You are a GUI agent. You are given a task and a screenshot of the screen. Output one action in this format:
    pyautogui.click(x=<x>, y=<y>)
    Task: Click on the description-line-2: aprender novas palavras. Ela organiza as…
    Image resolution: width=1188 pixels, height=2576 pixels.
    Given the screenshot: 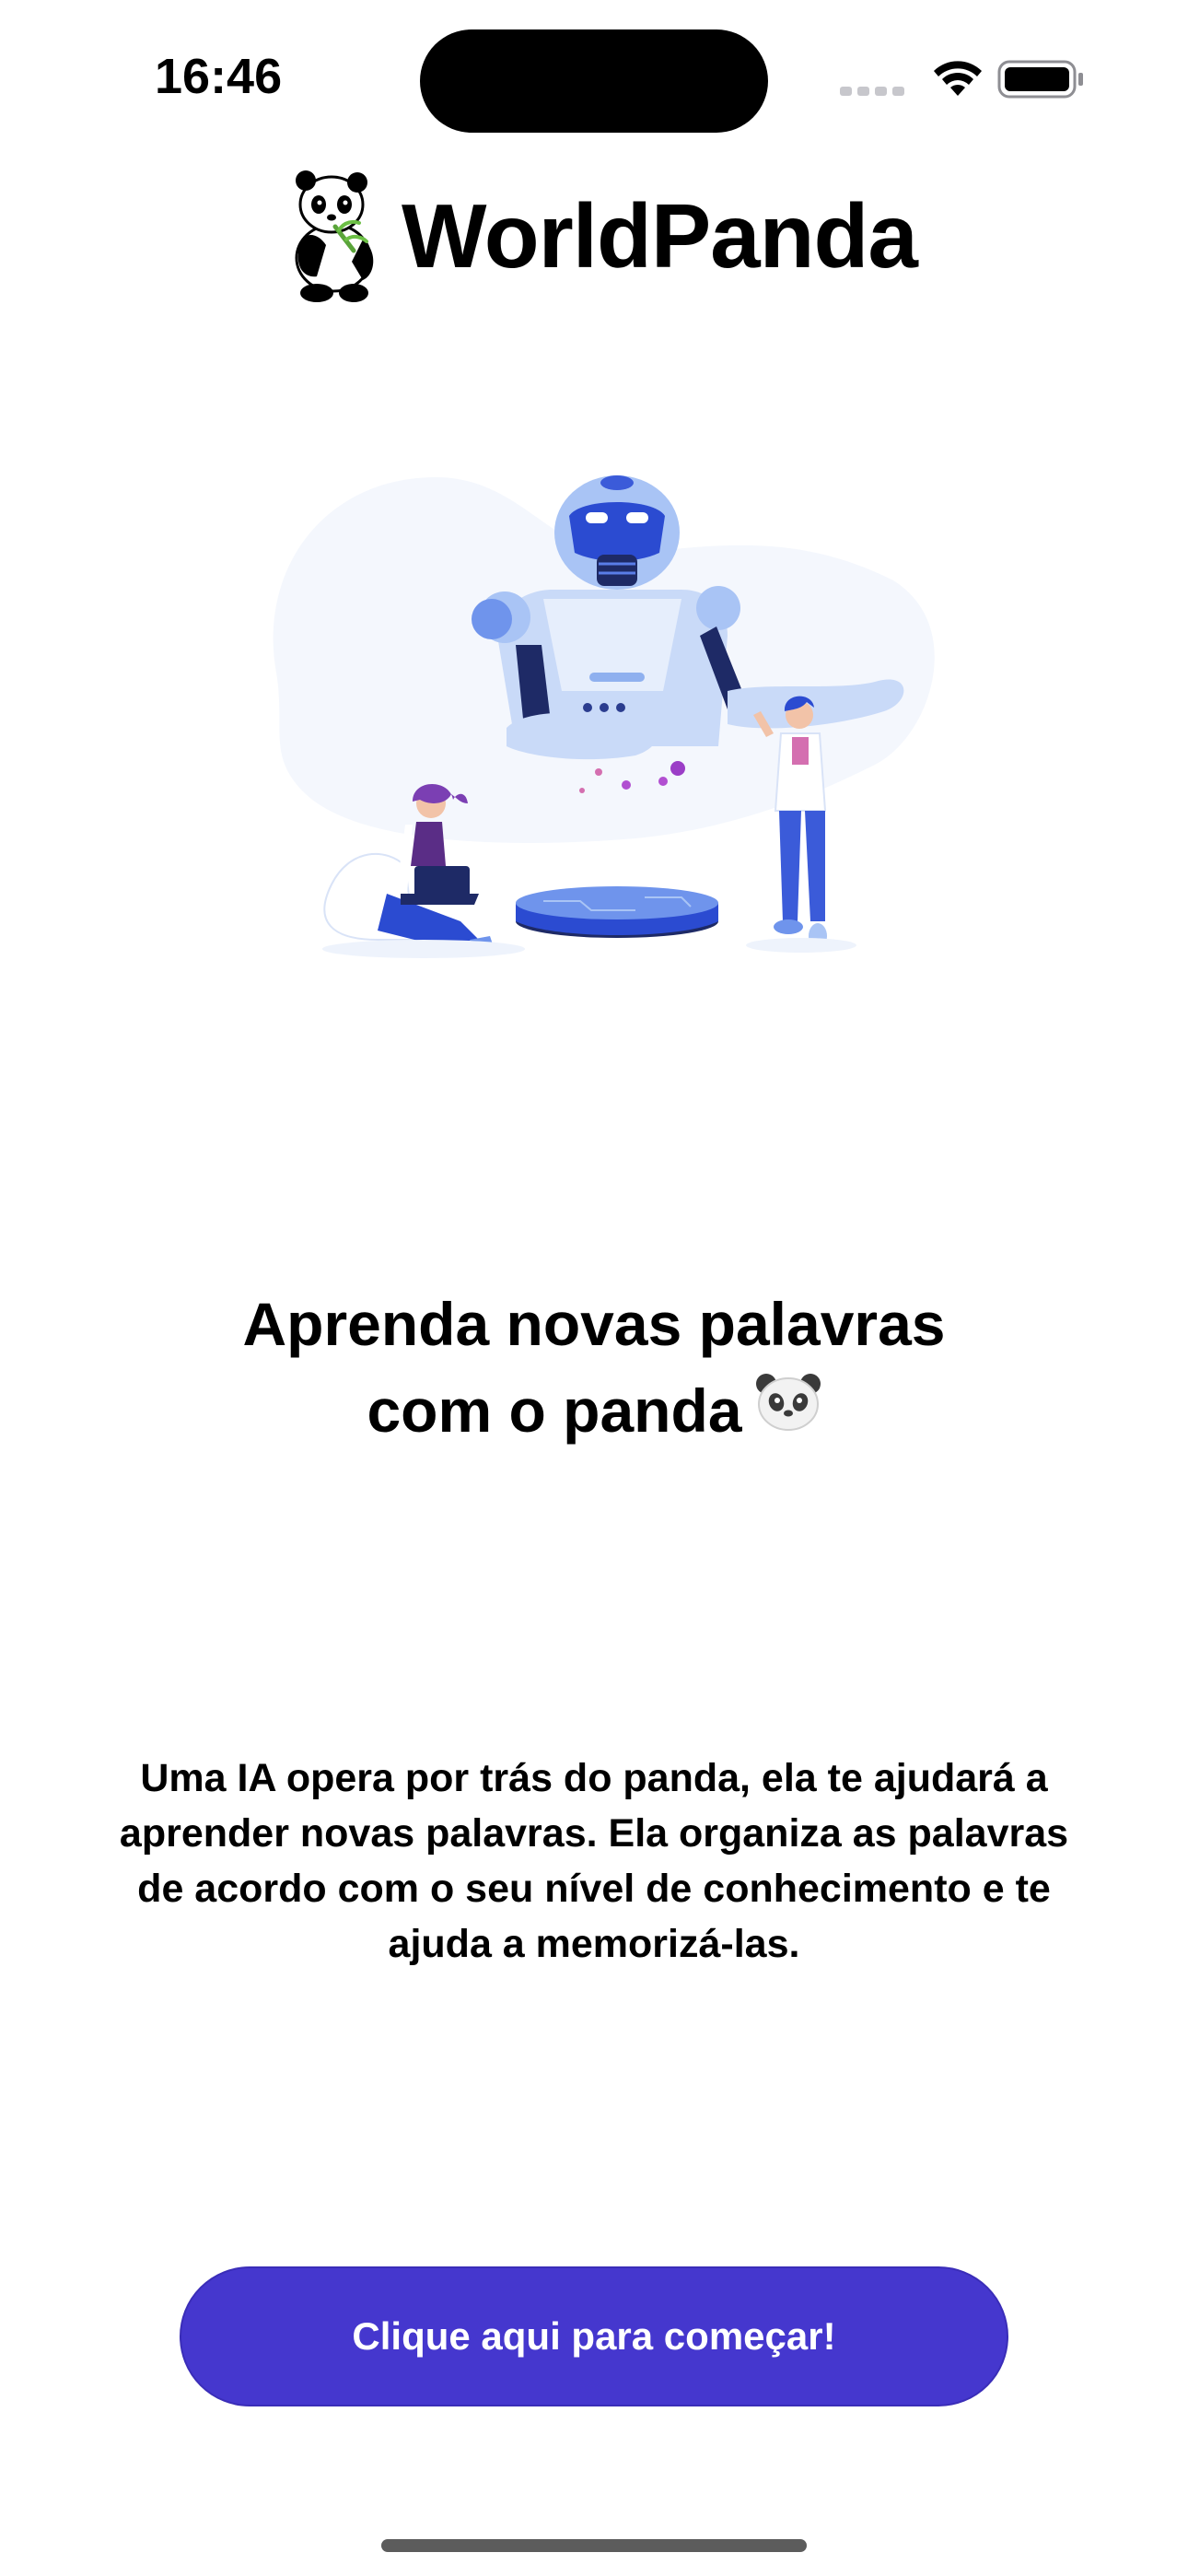 What is the action you would take?
    pyautogui.click(x=594, y=1833)
    